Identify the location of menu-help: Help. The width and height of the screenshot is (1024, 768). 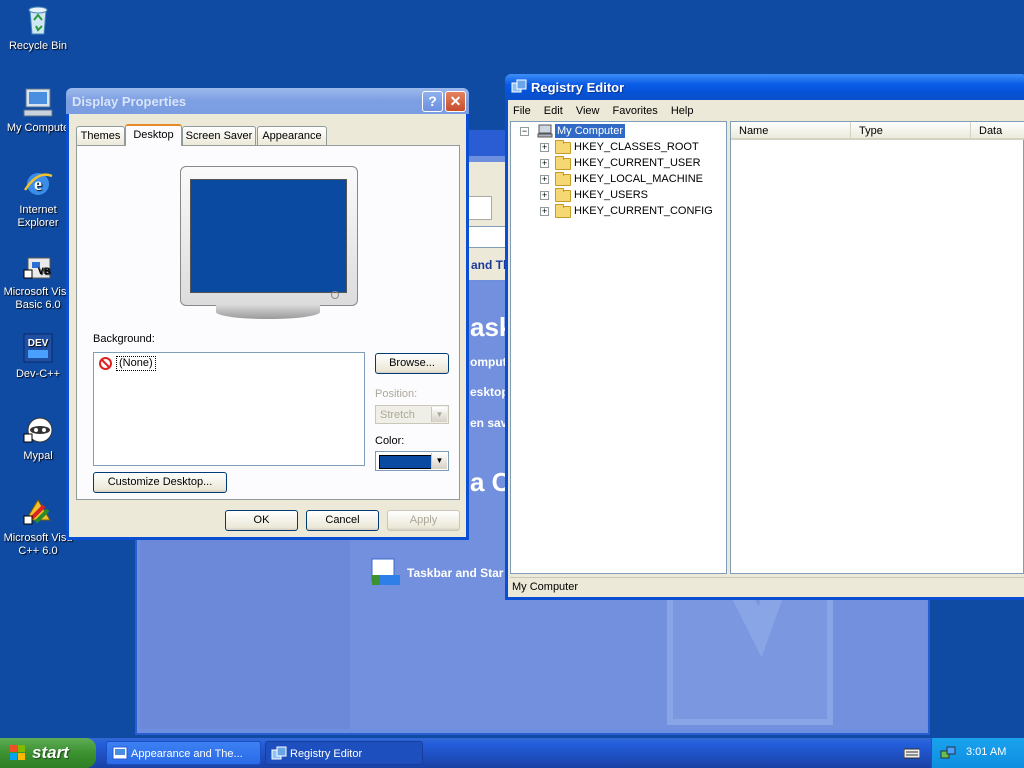
(682, 111).